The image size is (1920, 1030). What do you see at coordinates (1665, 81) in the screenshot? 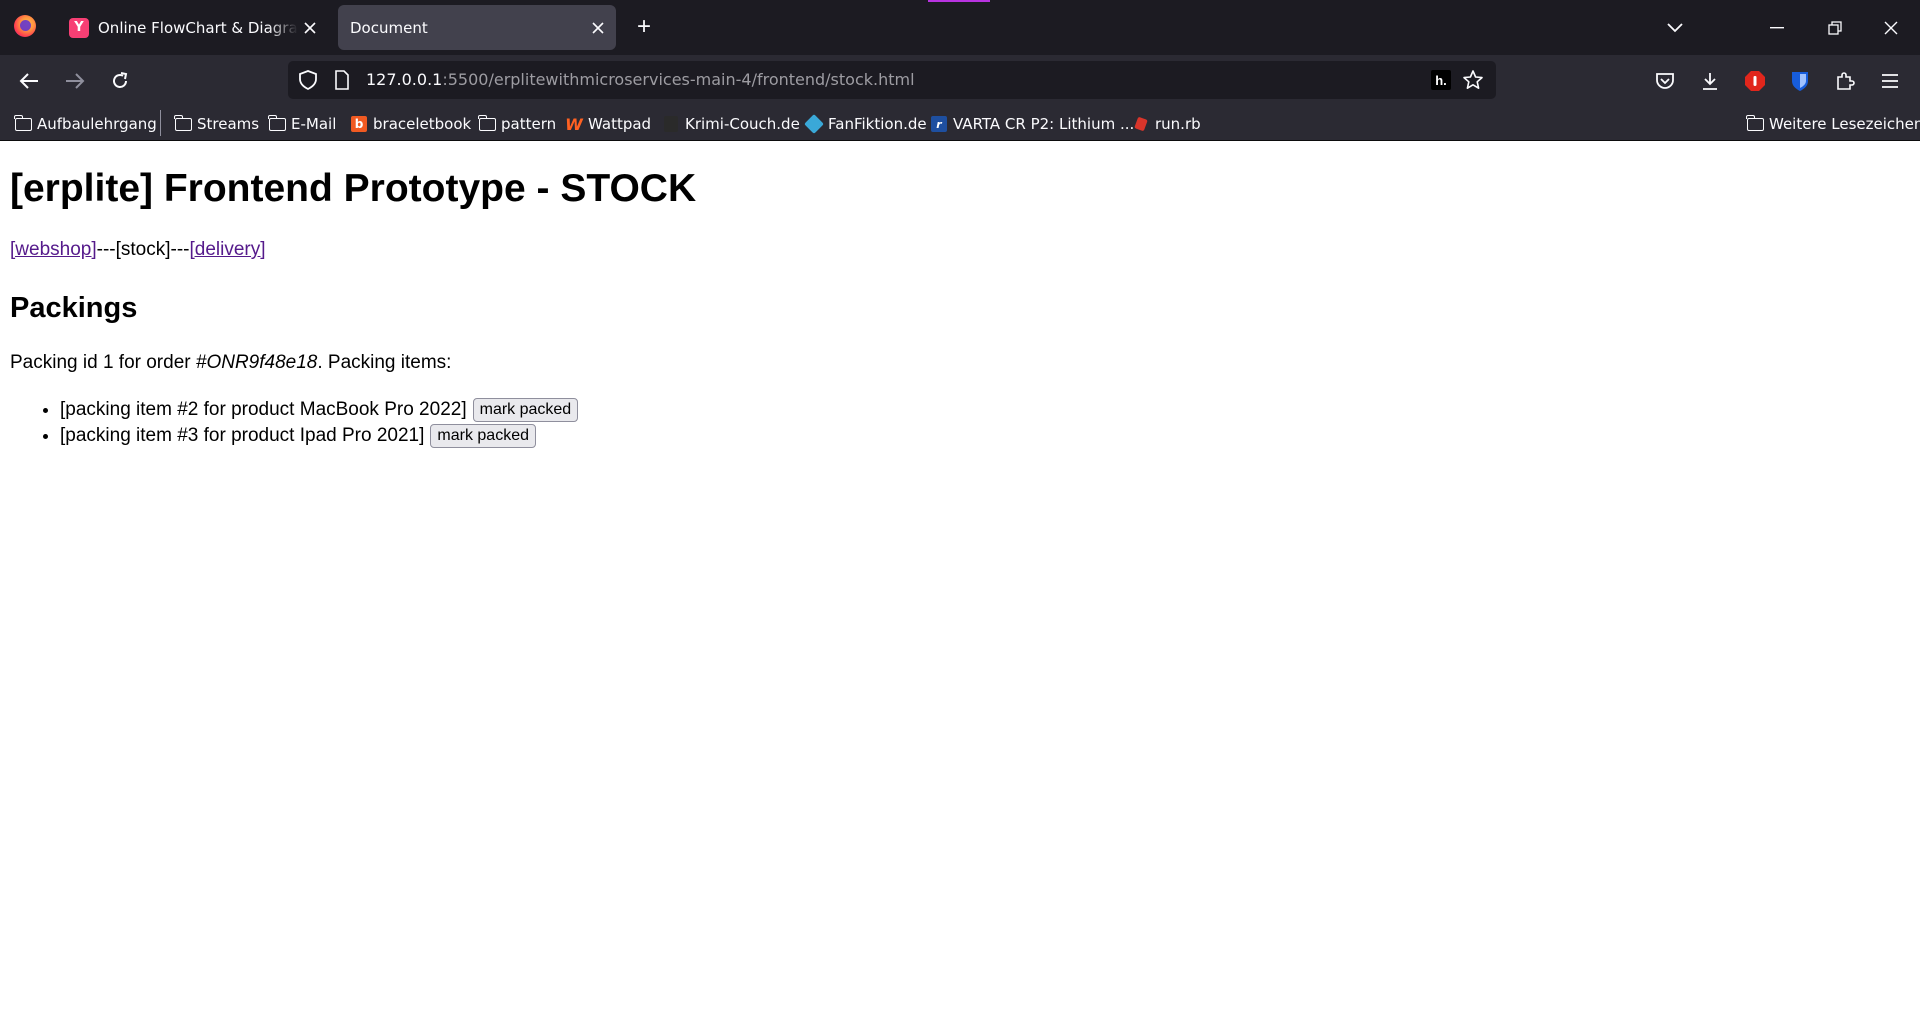
I see `pocket-icon` at bounding box center [1665, 81].